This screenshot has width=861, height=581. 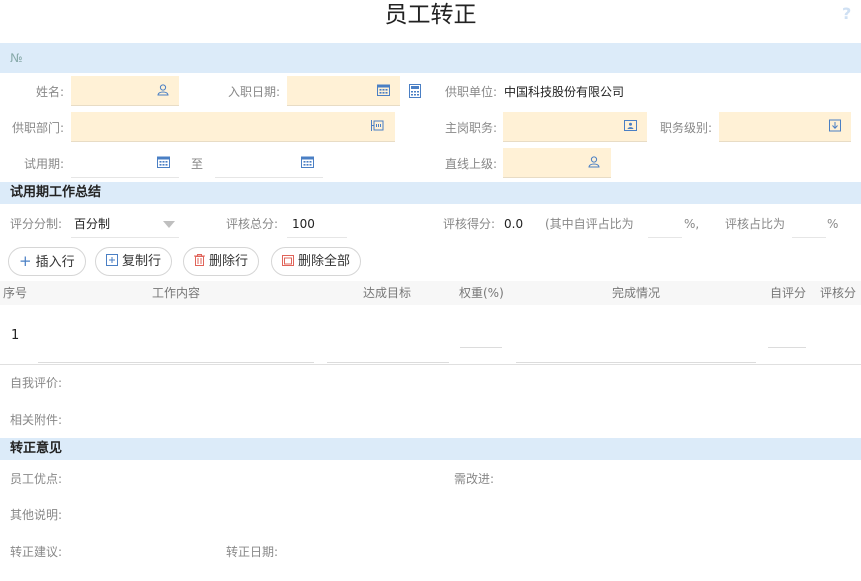 What do you see at coordinates (317, 224) in the screenshot?
I see `total-field: 100` at bounding box center [317, 224].